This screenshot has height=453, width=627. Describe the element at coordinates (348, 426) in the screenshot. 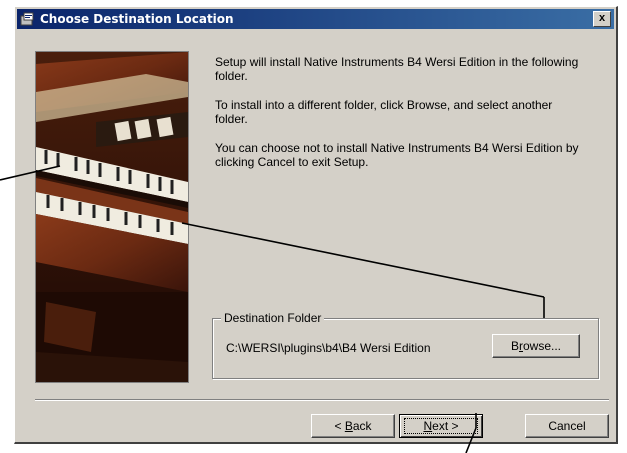

I see `back-label-hotkey: B` at that location.